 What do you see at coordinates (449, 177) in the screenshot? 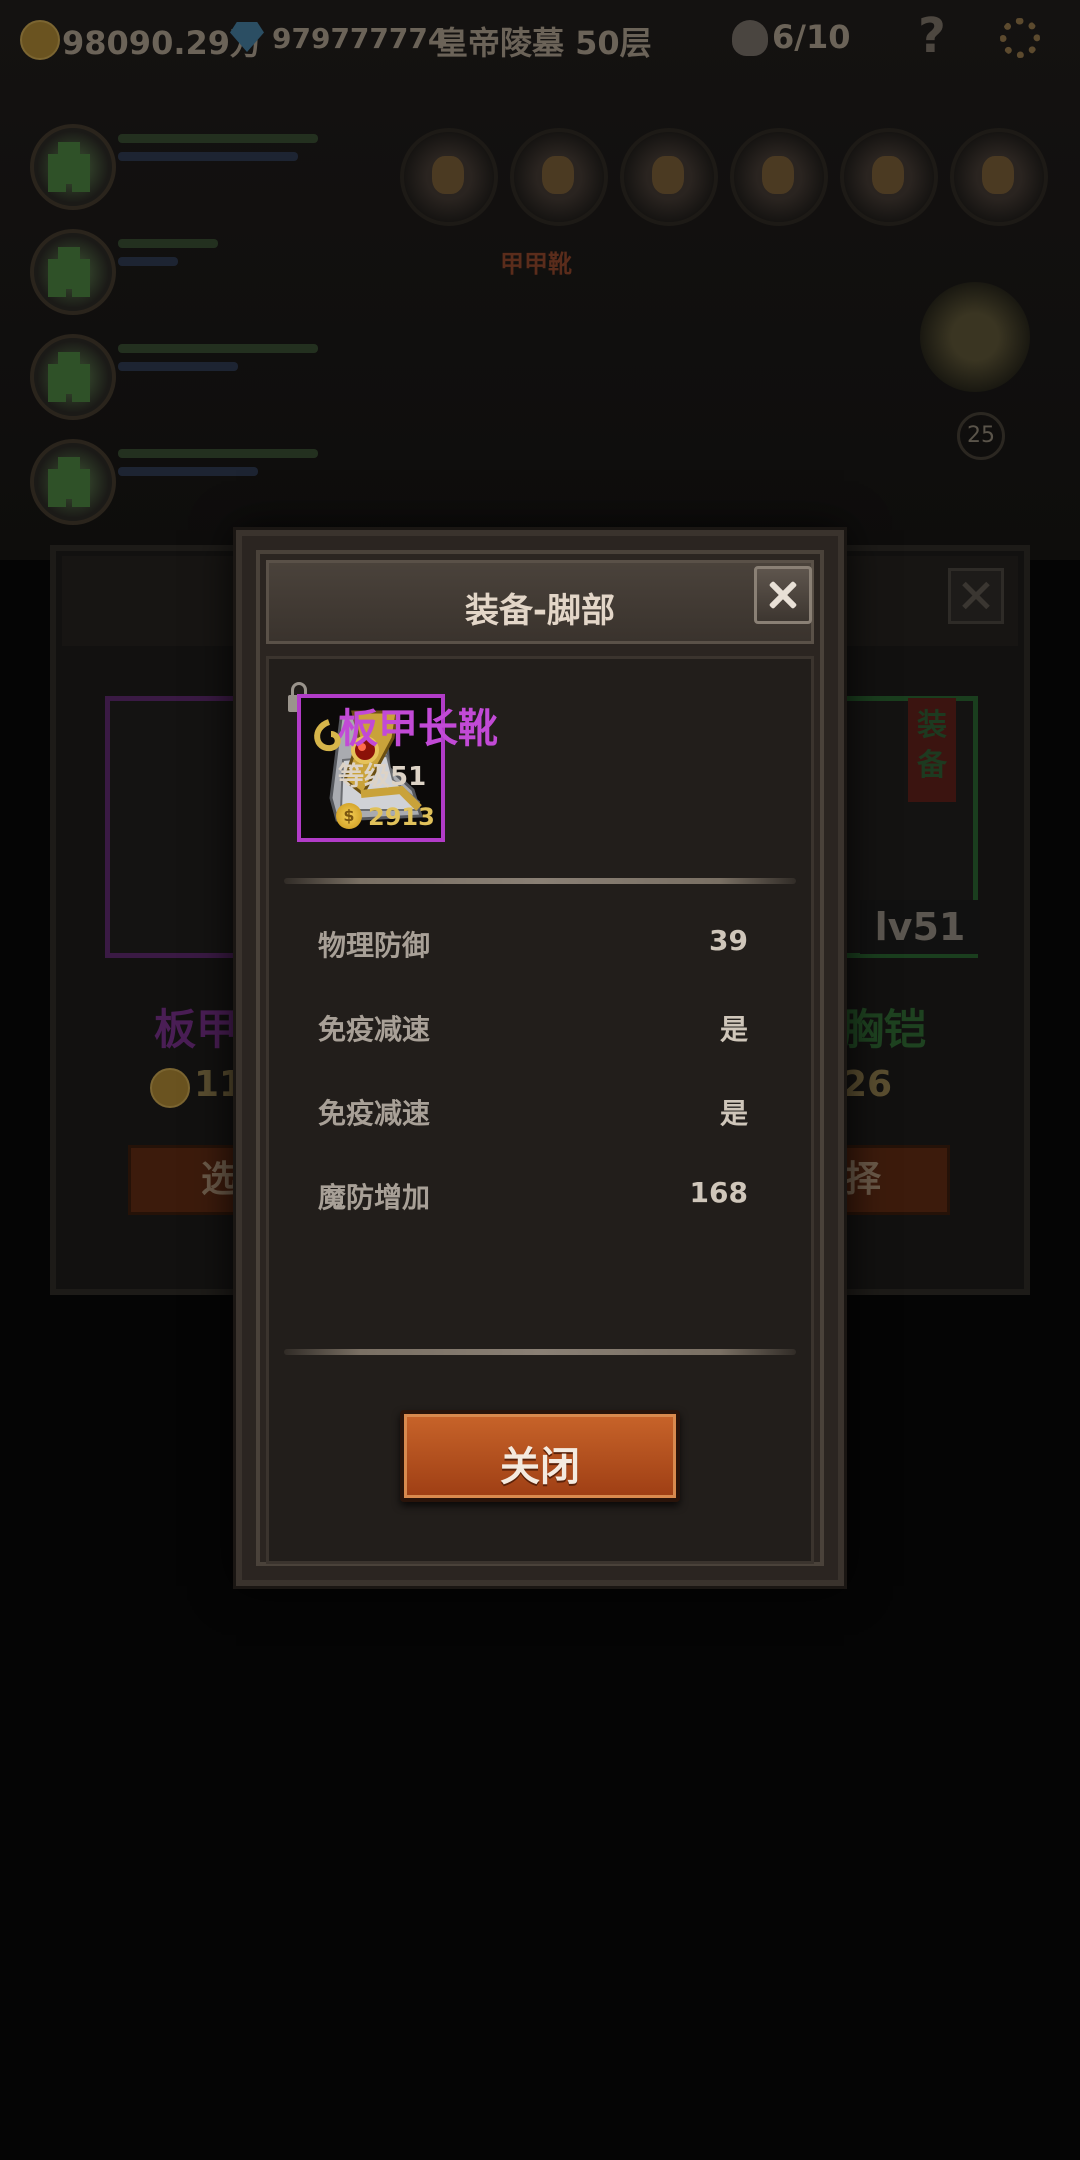
I see `equip-slot-weapon` at bounding box center [449, 177].